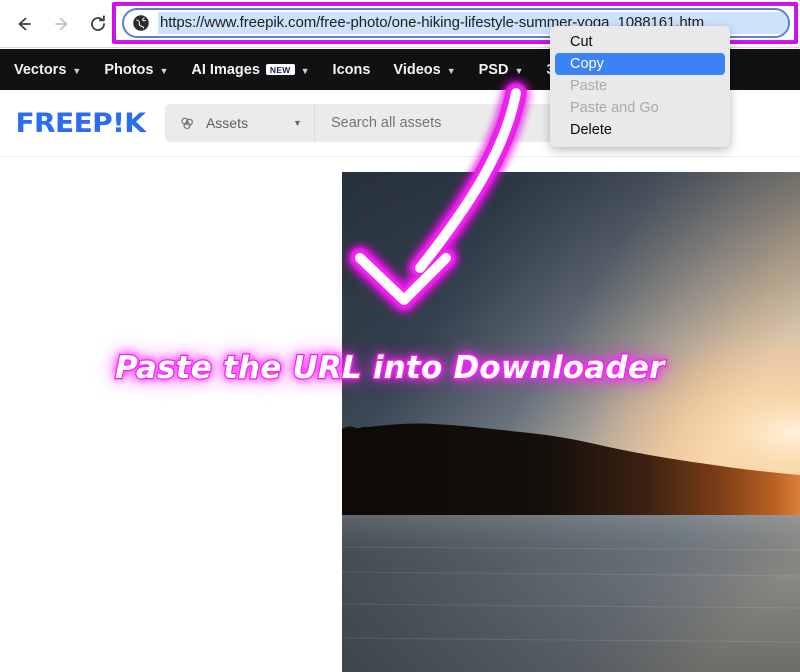 The image size is (800, 672). I want to click on nav-item-icons: Icons, so click(352, 70).